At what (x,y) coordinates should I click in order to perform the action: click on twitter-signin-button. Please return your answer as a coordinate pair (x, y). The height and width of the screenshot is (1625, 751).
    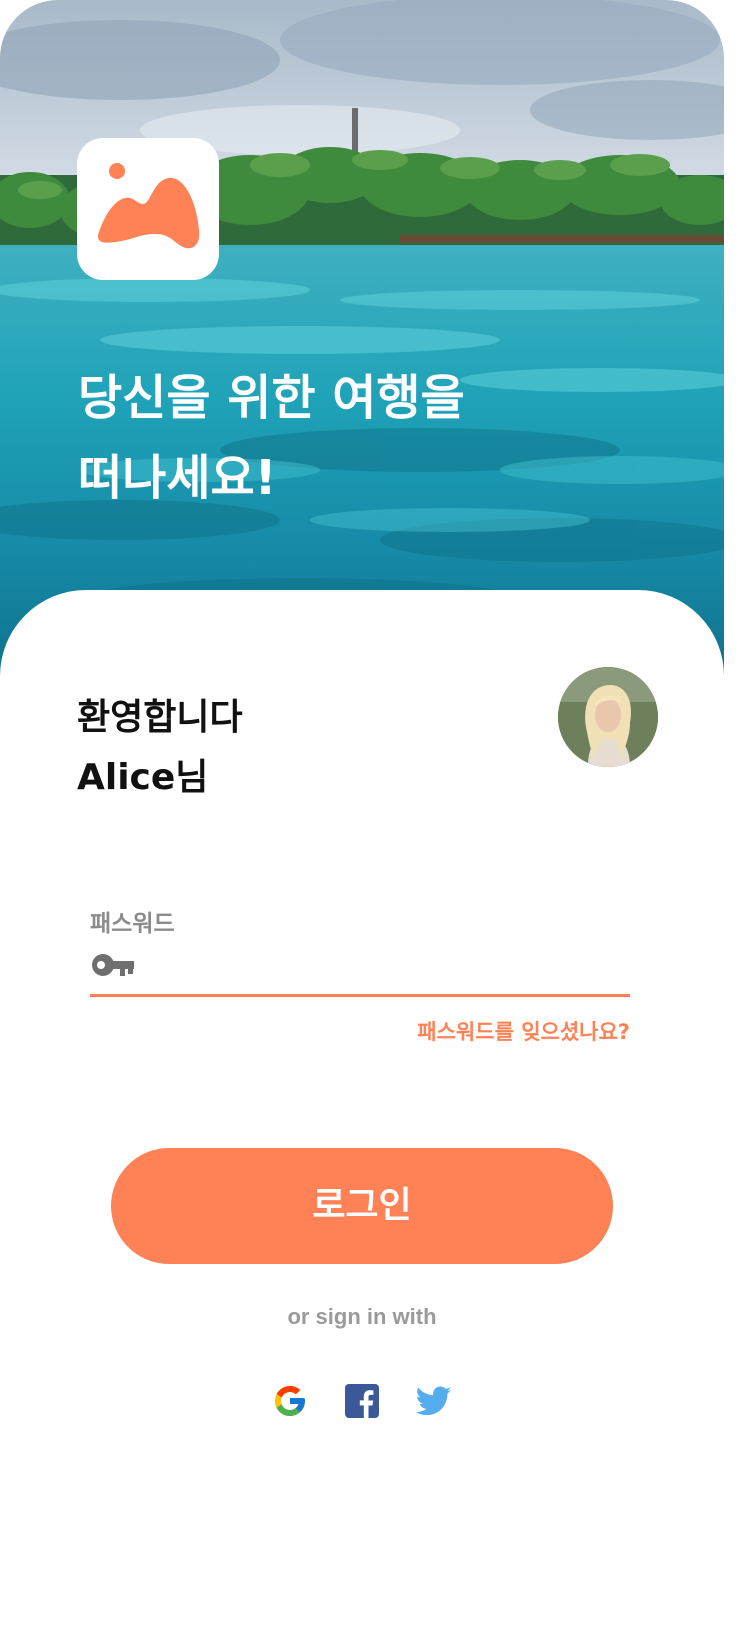
    Looking at the image, I should click on (433, 1401).